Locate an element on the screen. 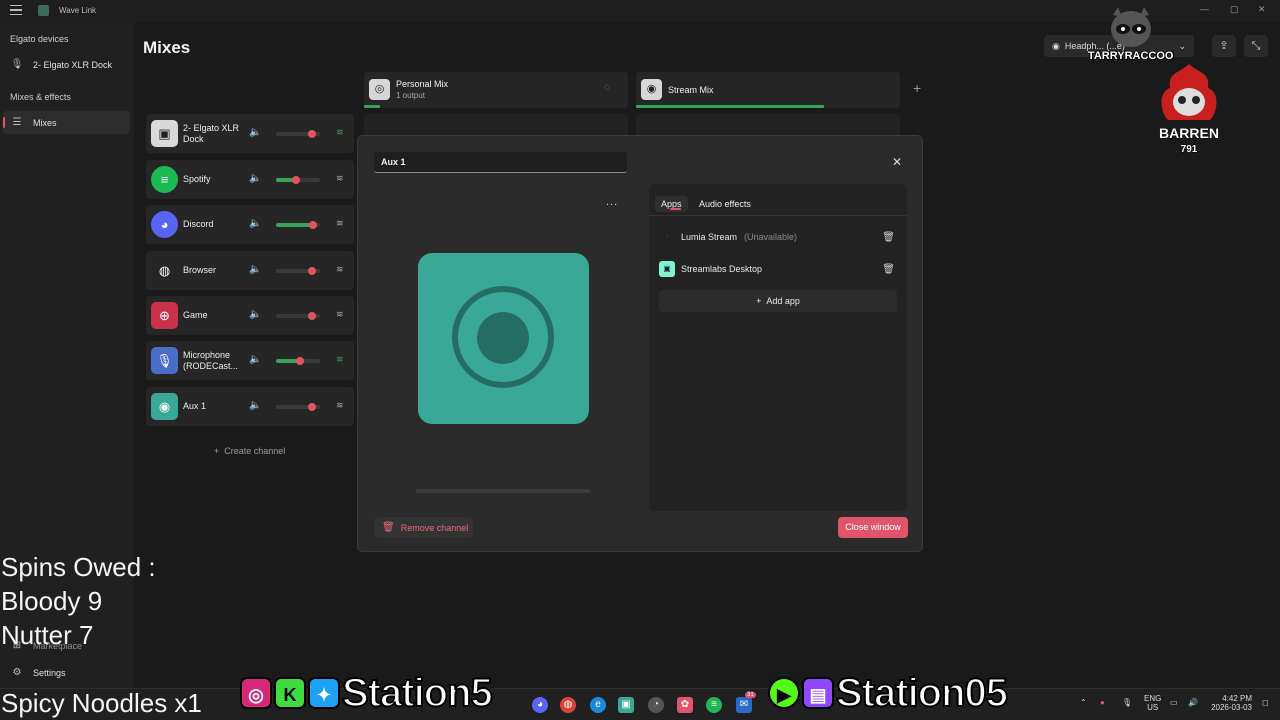 This screenshot has width=1280, height=720. active-indicator is located at coordinates (4, 122).